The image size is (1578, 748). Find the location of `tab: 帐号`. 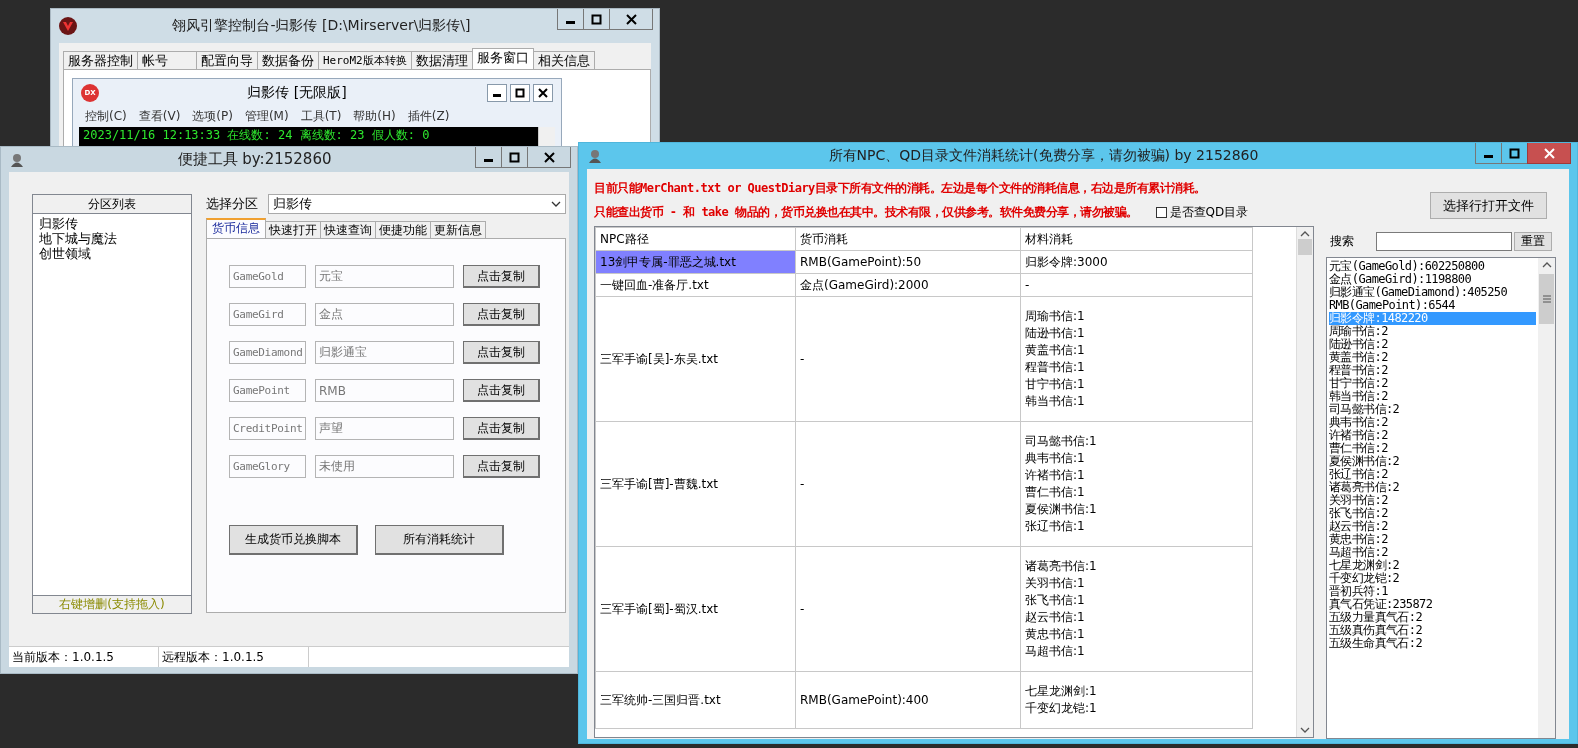

tab: 帐号 is located at coordinates (167, 60).